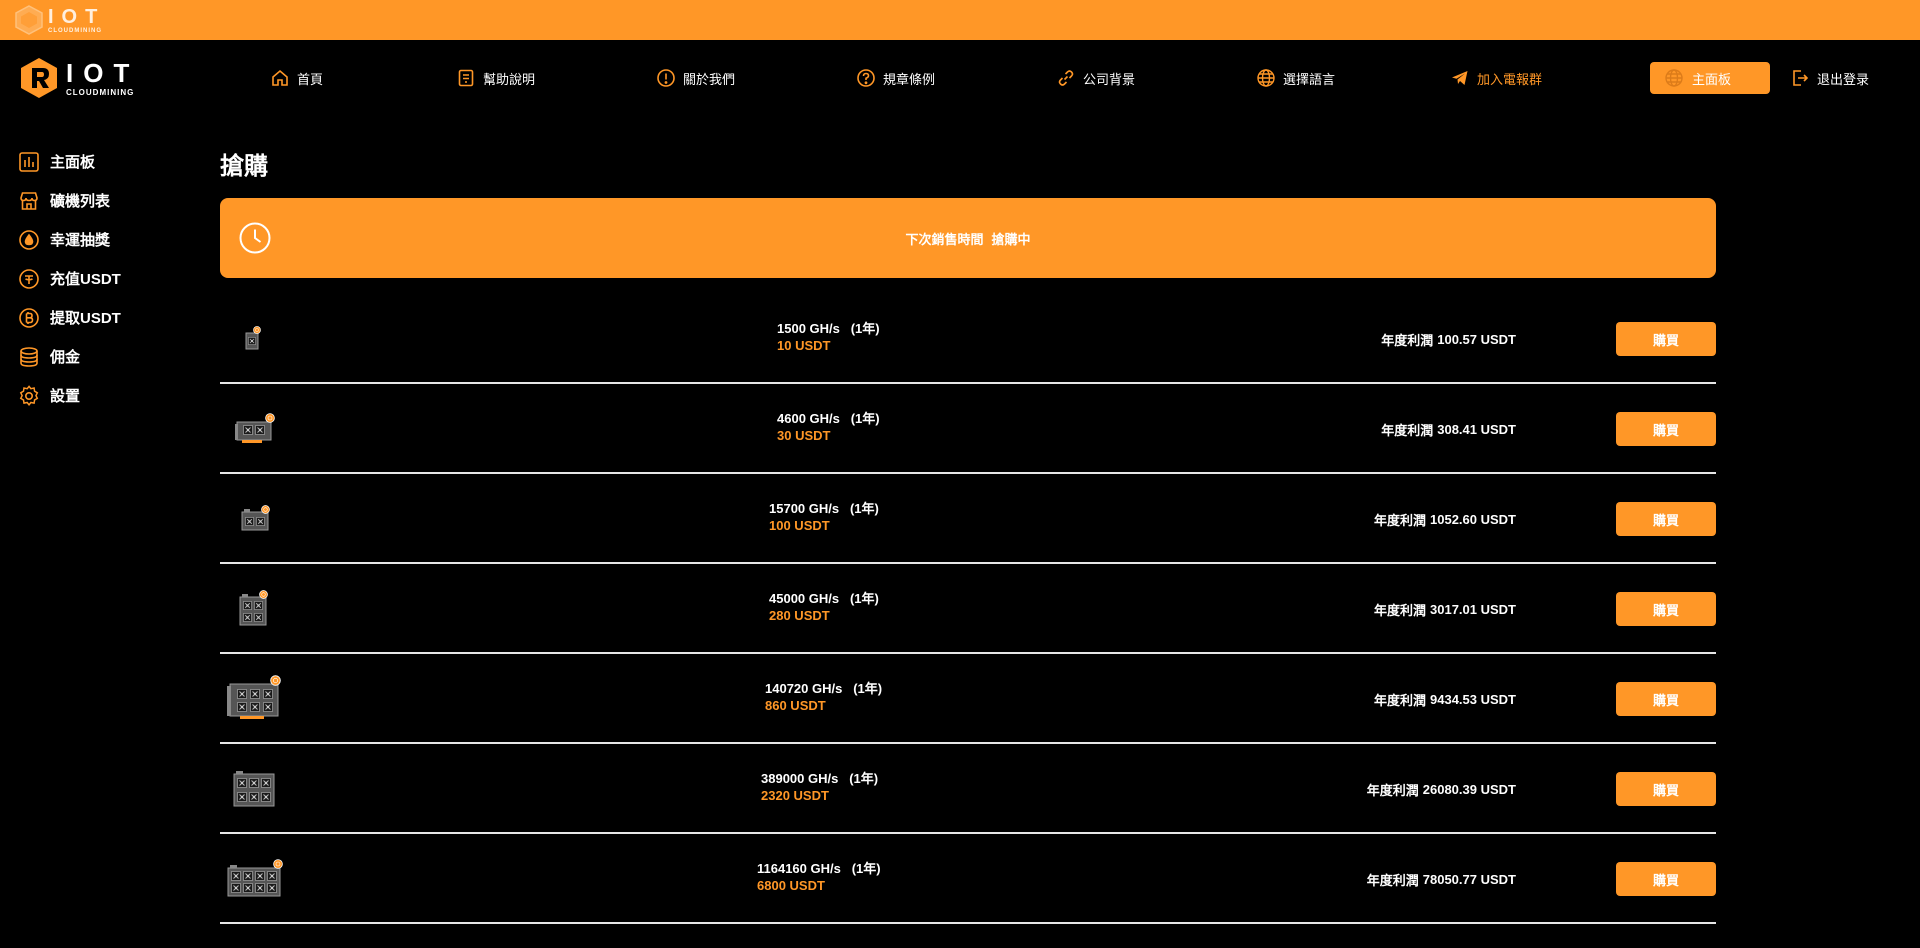  What do you see at coordinates (29, 317) in the screenshot?
I see `bitcoin-icon` at bounding box center [29, 317].